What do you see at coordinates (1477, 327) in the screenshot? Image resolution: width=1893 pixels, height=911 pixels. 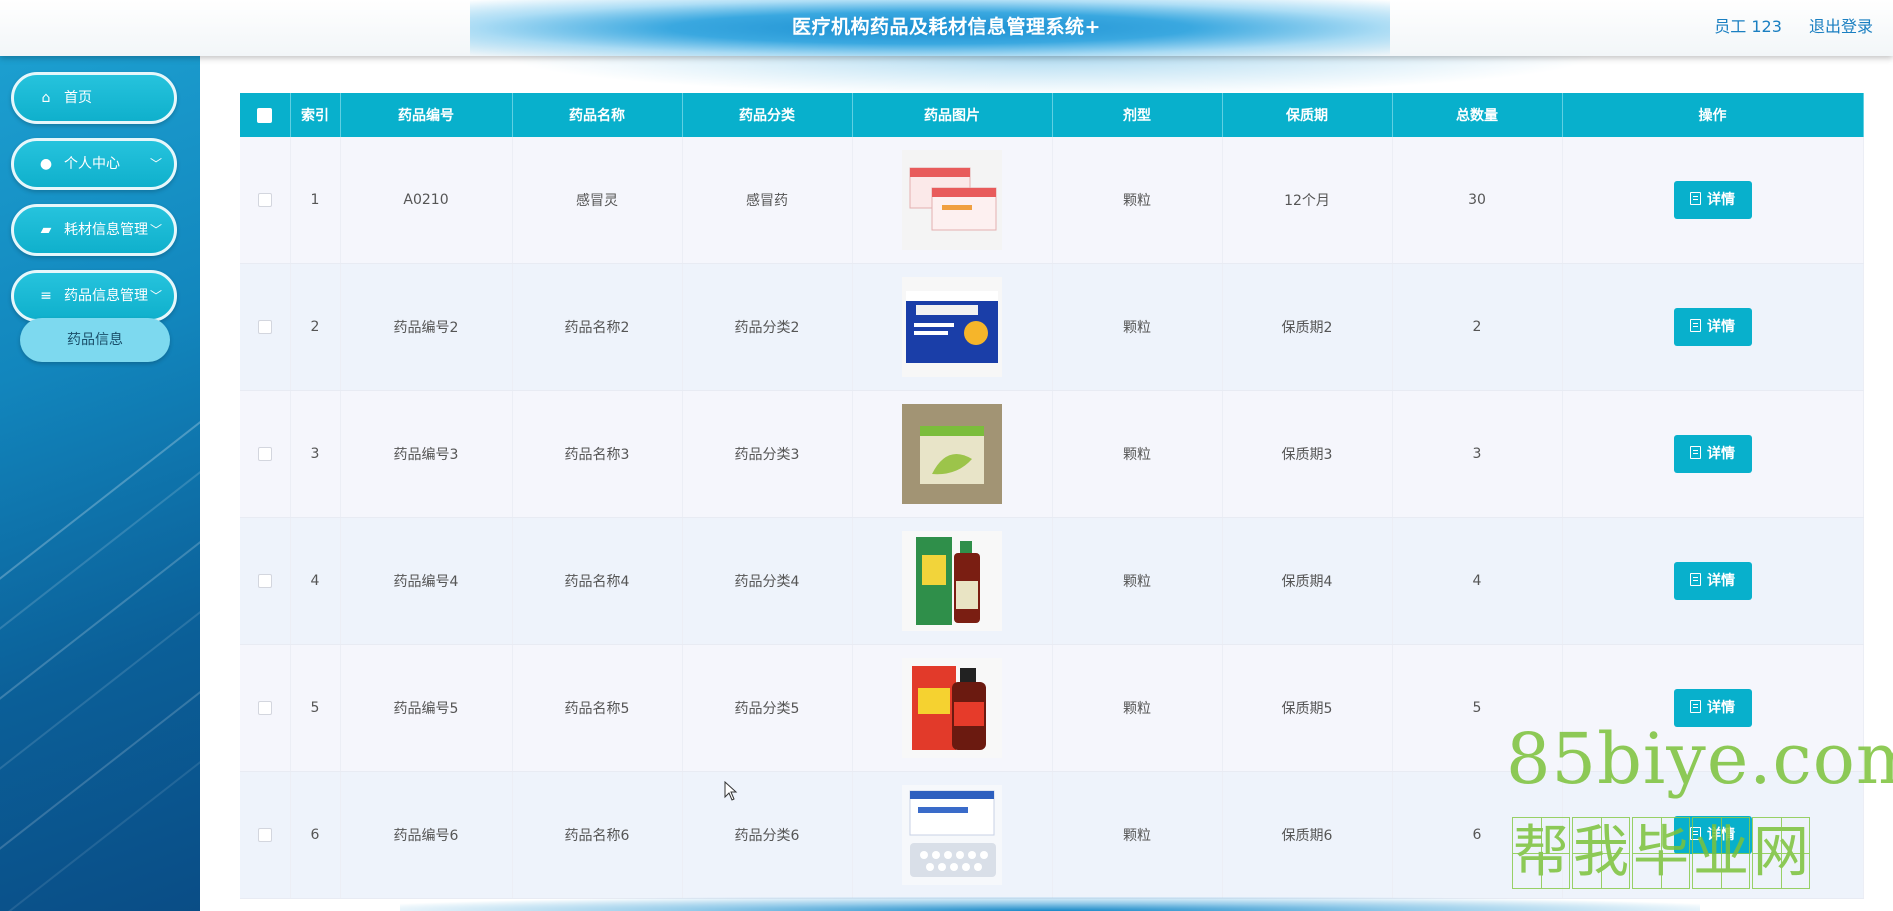 I see `quantity-cell: 2` at bounding box center [1477, 327].